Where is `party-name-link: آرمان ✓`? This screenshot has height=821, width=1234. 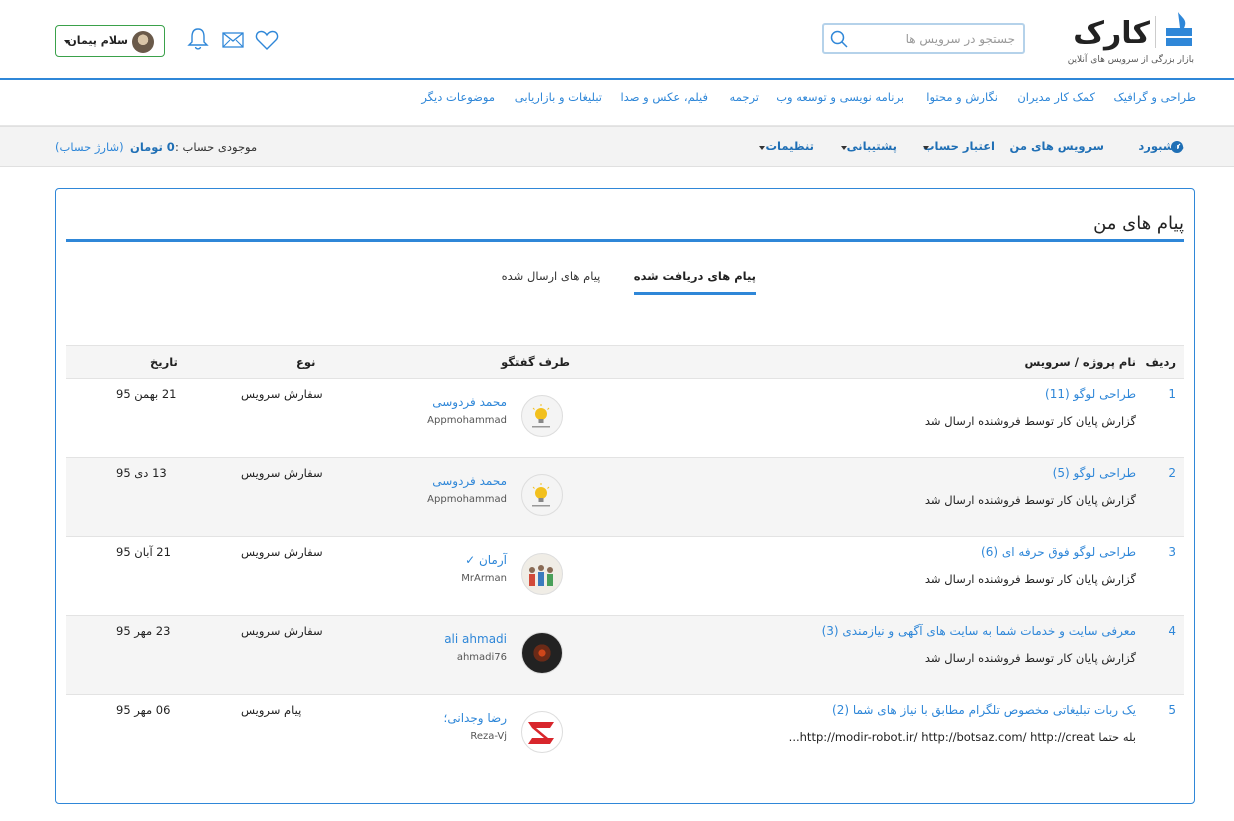 party-name-link: آرمان ✓ is located at coordinates (486, 560).